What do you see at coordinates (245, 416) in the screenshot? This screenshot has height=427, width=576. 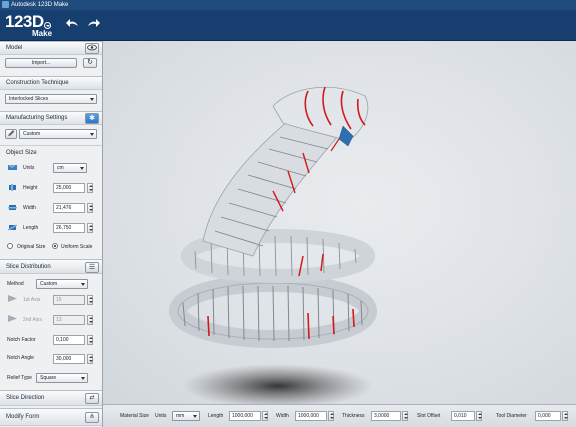 I see `material-length-input: 1000,000` at bounding box center [245, 416].